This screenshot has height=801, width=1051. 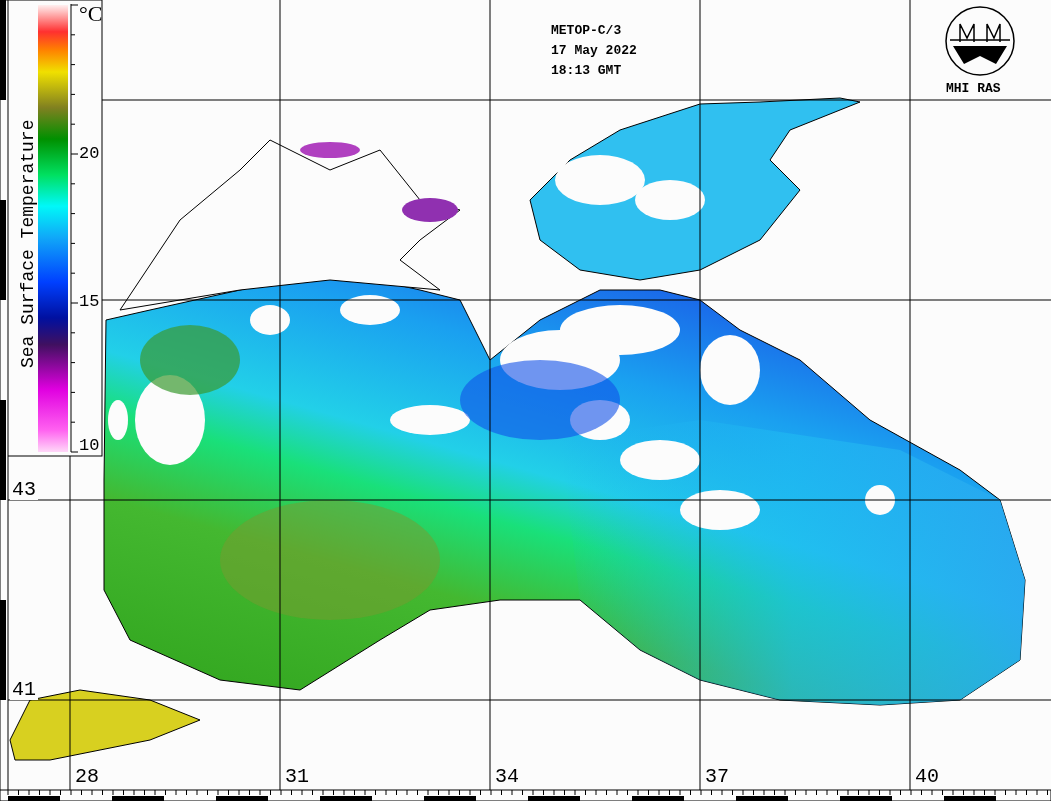 I want to click on satellite-info-text: 17 May 2022, so click(x=594, y=50).